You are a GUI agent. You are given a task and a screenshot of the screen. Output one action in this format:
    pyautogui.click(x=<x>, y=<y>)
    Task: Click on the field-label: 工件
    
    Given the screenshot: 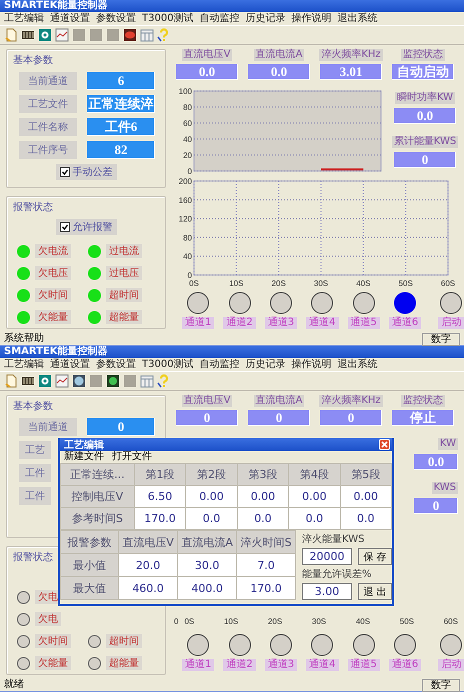 What is the action you would take?
    pyautogui.click(x=35, y=473)
    